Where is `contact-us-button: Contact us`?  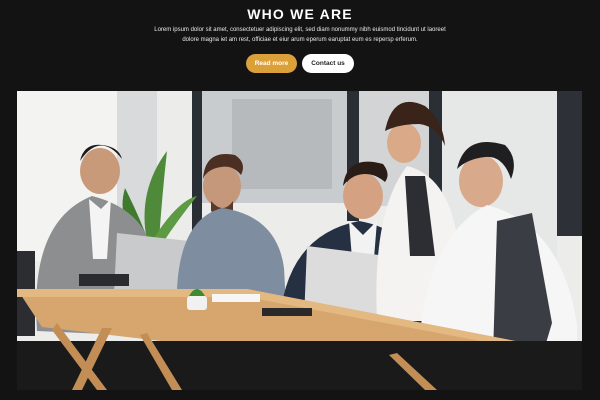
contact-us-button: Contact us is located at coordinates (328, 63).